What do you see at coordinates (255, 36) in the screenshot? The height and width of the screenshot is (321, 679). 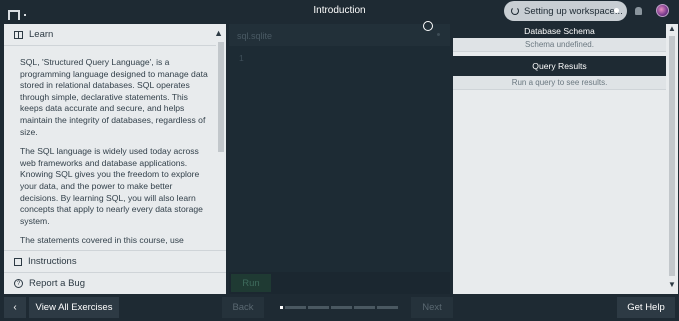 I see `editor-tab-label: sql.sqlite` at bounding box center [255, 36].